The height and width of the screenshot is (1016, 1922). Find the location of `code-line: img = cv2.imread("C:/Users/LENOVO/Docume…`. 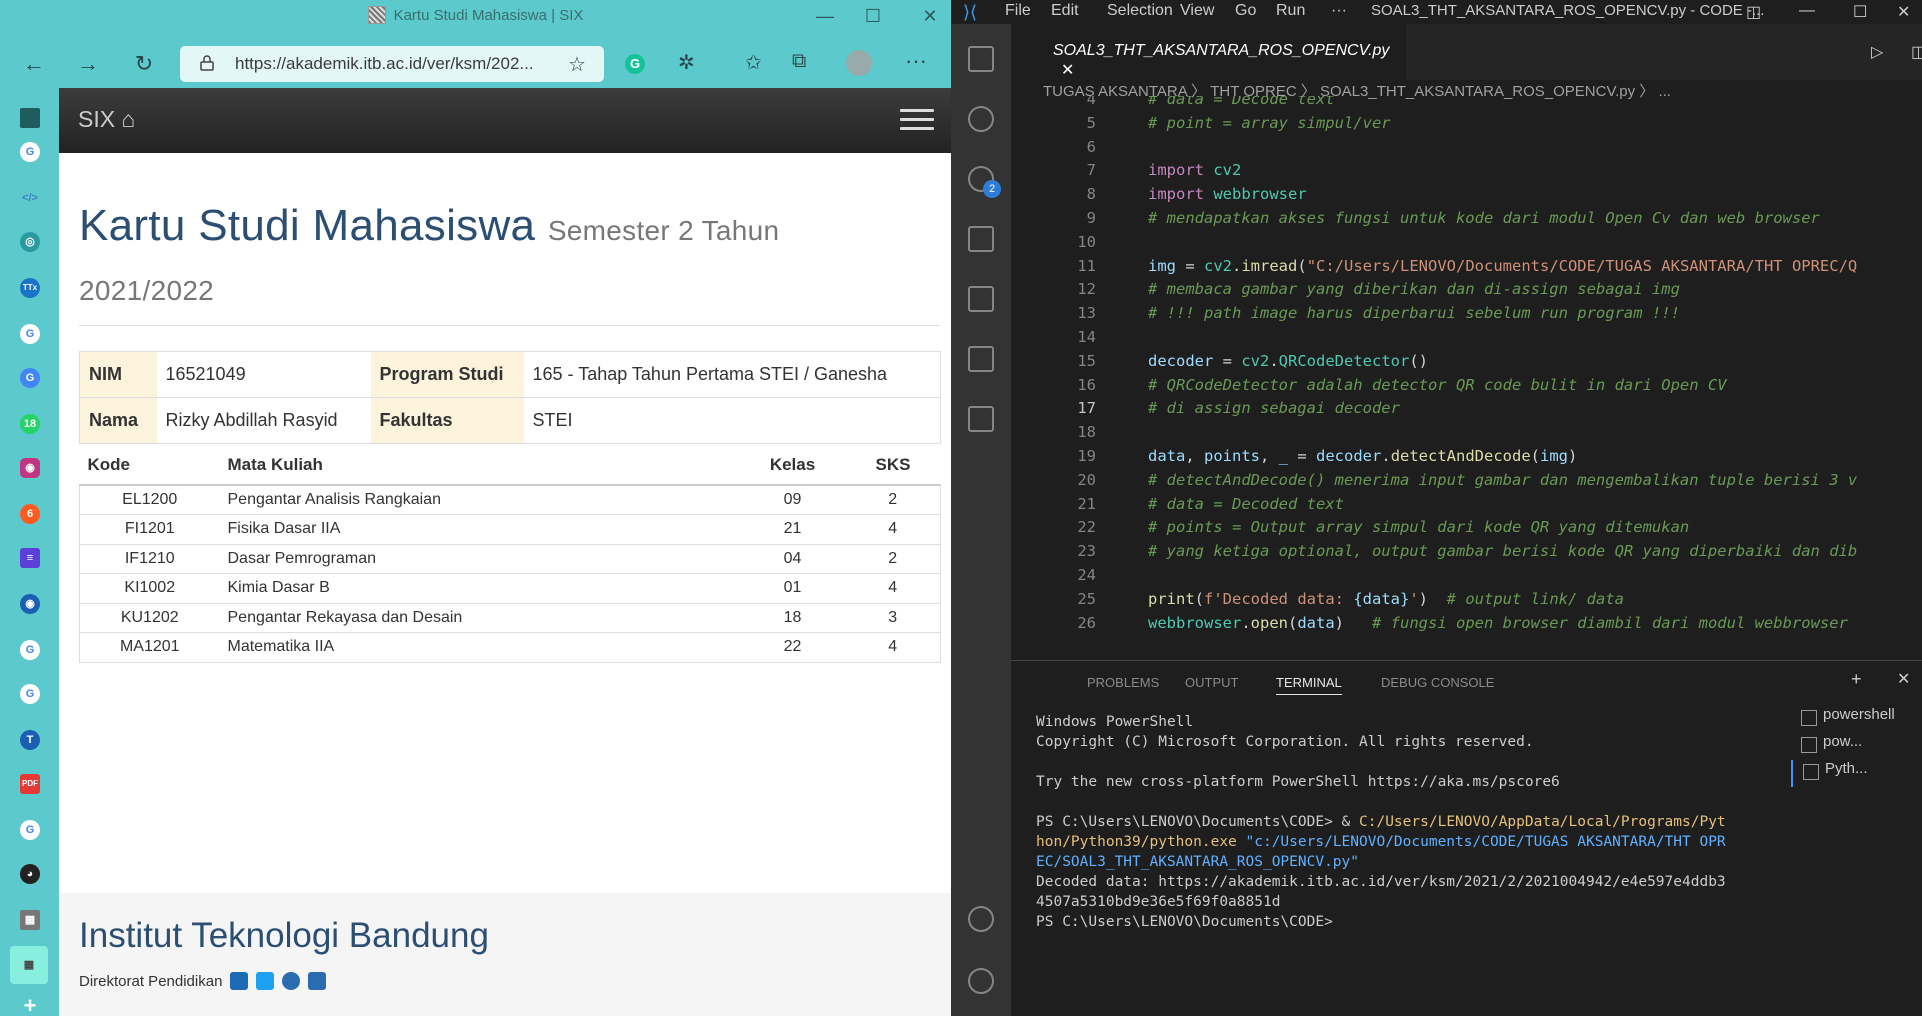

code-line: img = cv2.imread("C:/Users/LENOVO/Docume… is located at coordinates (1502, 266).